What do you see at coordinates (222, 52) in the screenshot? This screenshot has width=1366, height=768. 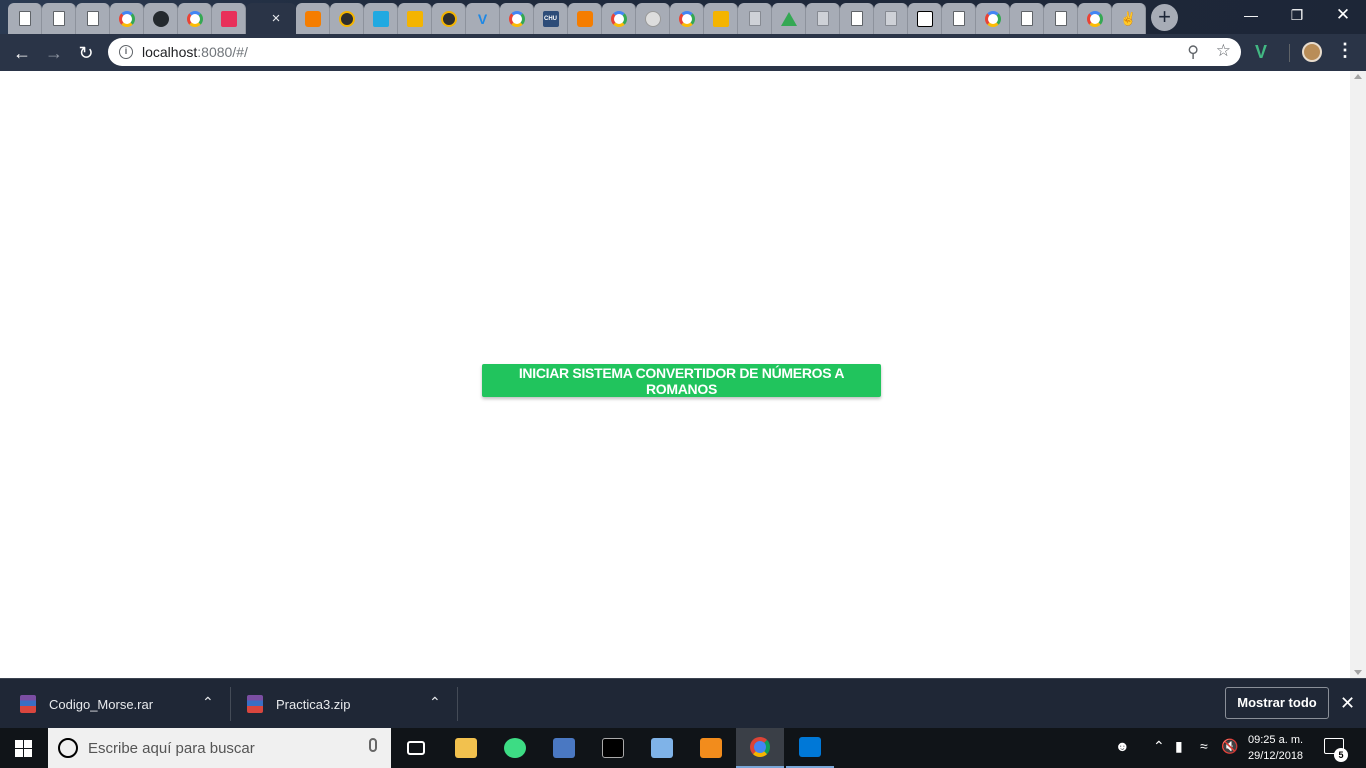 I see `url-path: :8080/#/` at bounding box center [222, 52].